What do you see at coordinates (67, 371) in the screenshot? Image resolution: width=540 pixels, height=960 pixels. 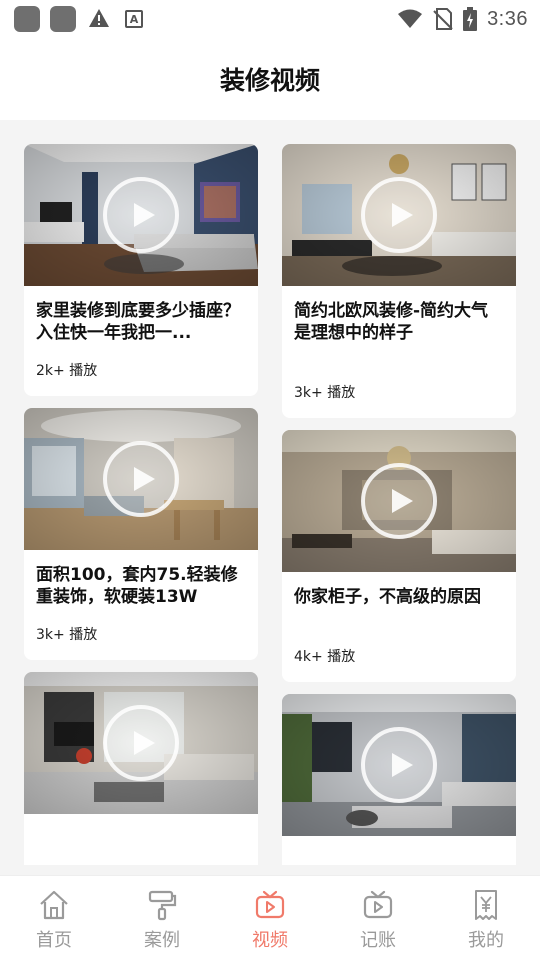 I see `play-count: 2k+ 播放` at bounding box center [67, 371].